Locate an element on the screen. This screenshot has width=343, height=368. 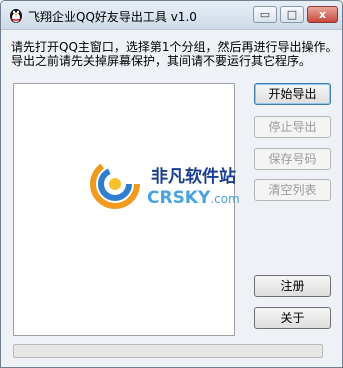
window-title: 飞翔企业QQ好友导出工具 v1.0 is located at coordinates (112, 17).